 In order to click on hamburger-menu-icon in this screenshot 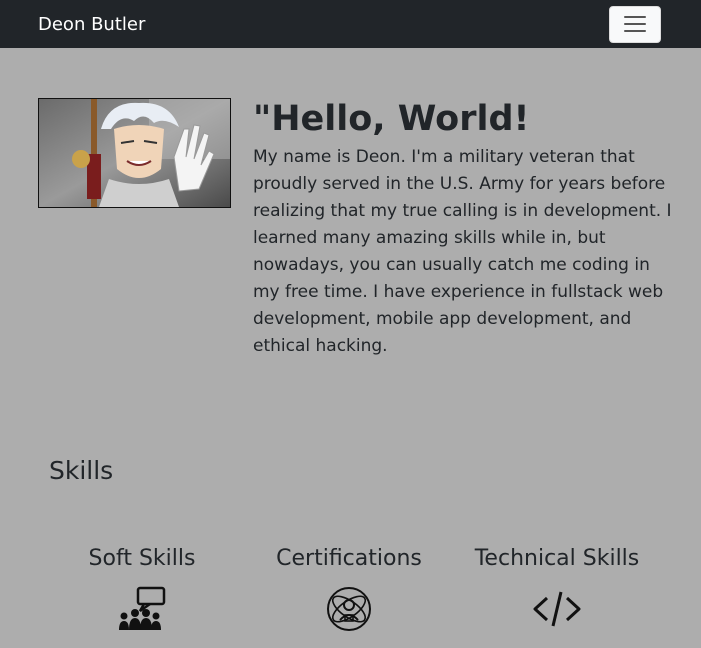, I will do `click(635, 17)`.